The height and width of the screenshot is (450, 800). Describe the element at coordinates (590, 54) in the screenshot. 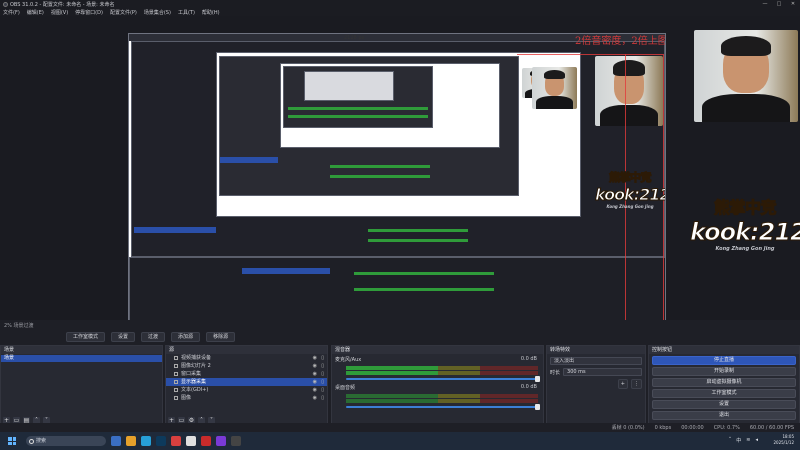

I see `red-guide-line` at that location.